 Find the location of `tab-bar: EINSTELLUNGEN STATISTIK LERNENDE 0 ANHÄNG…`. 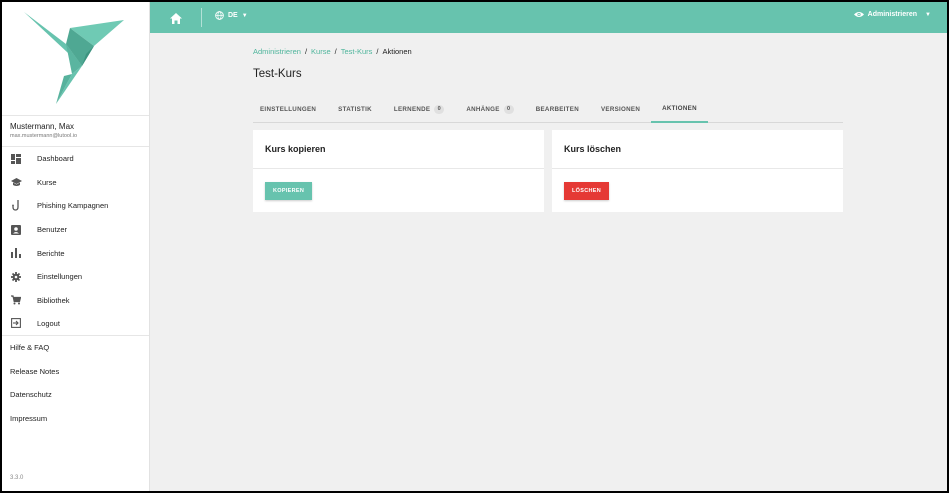

tab-bar: EINSTELLUNGEN STATISTIK LERNENDE 0 ANHÄNG… is located at coordinates (548, 109).